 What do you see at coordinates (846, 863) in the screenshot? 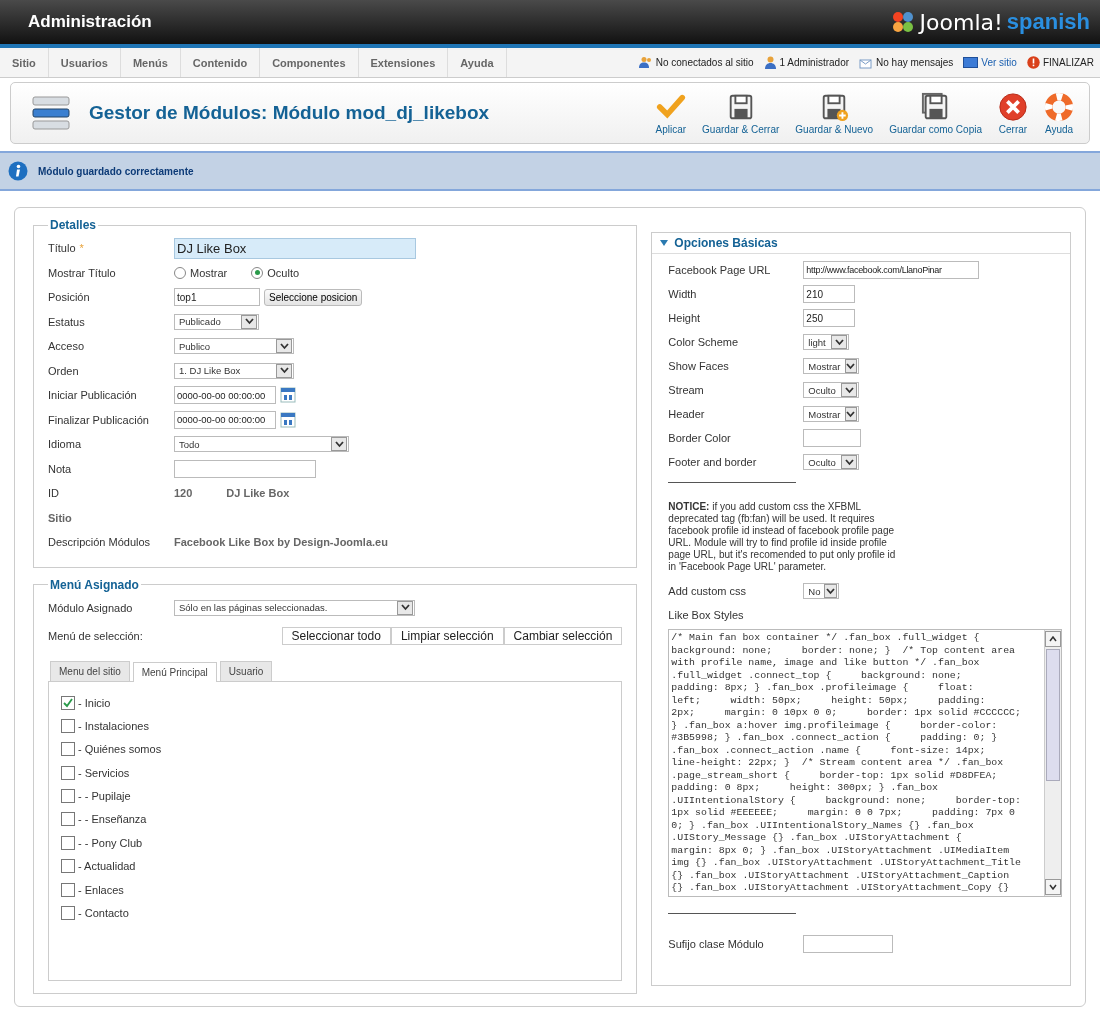
I see `code-line: img {} .fan_box .UIStoryAttachment .UIStoryAttachment_Title` at bounding box center [846, 863].